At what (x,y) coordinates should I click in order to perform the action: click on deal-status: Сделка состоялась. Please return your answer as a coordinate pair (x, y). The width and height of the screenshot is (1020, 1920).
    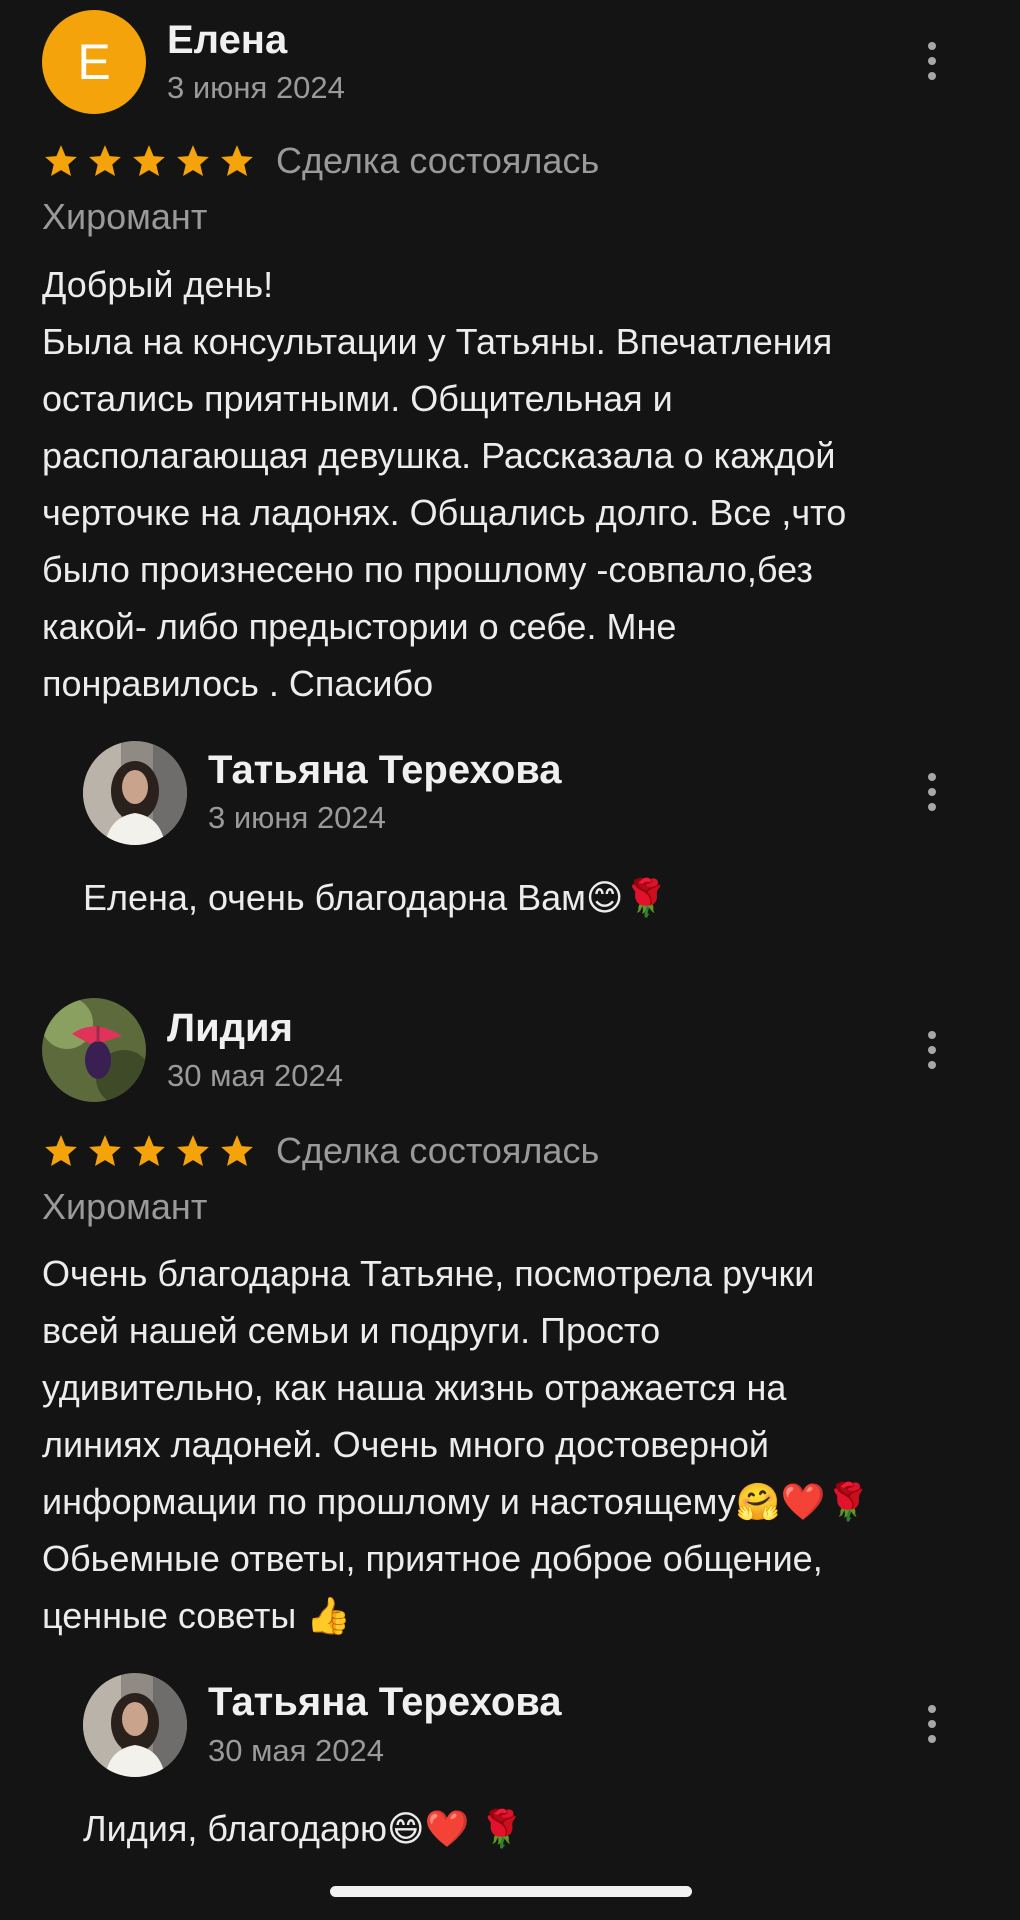
    Looking at the image, I should click on (438, 1150).